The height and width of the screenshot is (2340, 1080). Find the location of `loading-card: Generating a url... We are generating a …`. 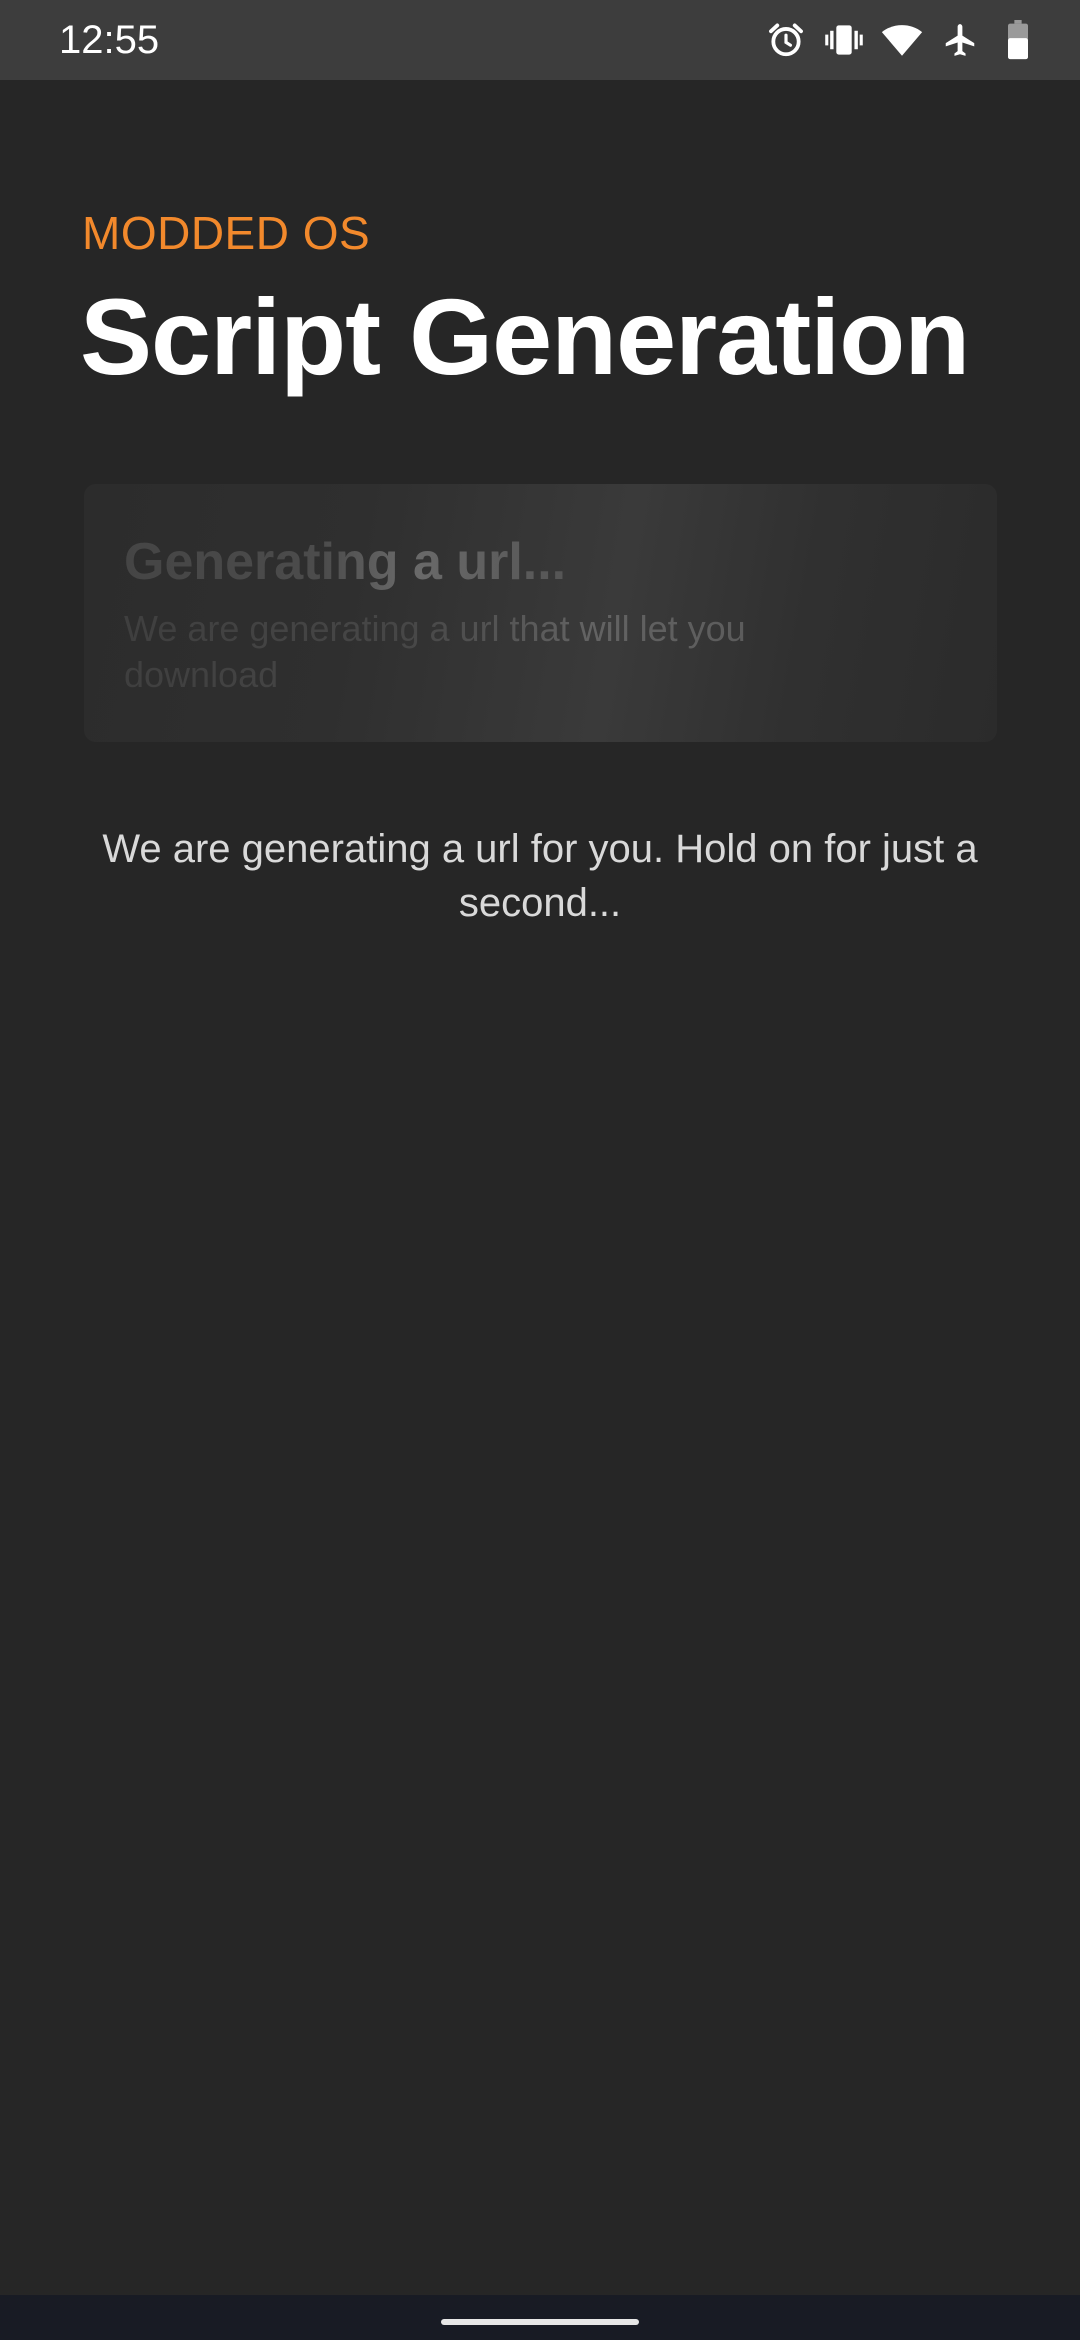

loading-card: Generating a url... We are generating a … is located at coordinates (540, 613).